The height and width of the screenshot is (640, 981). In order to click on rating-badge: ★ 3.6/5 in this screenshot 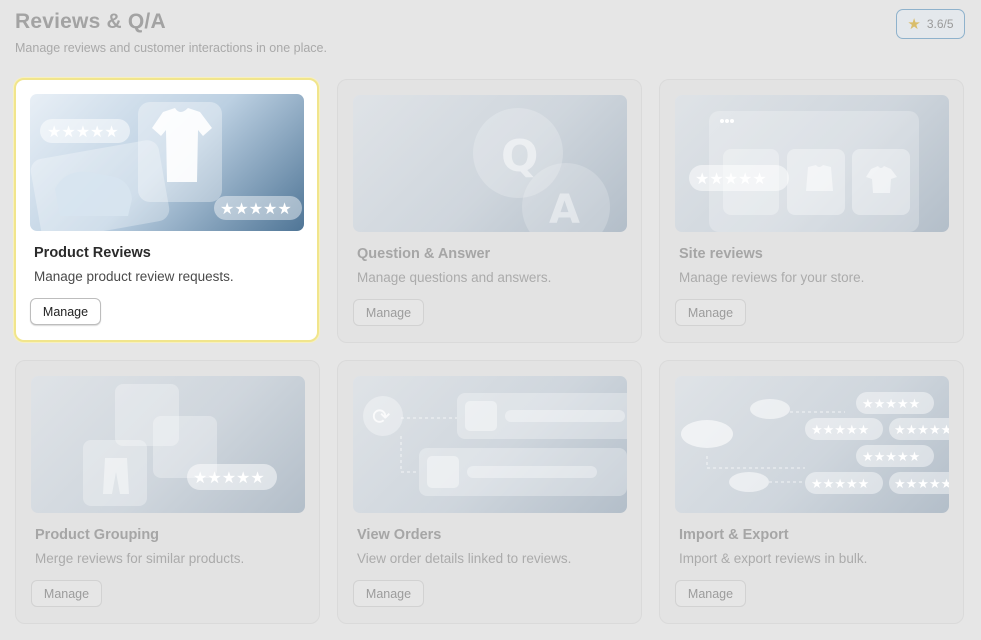, I will do `click(930, 24)`.